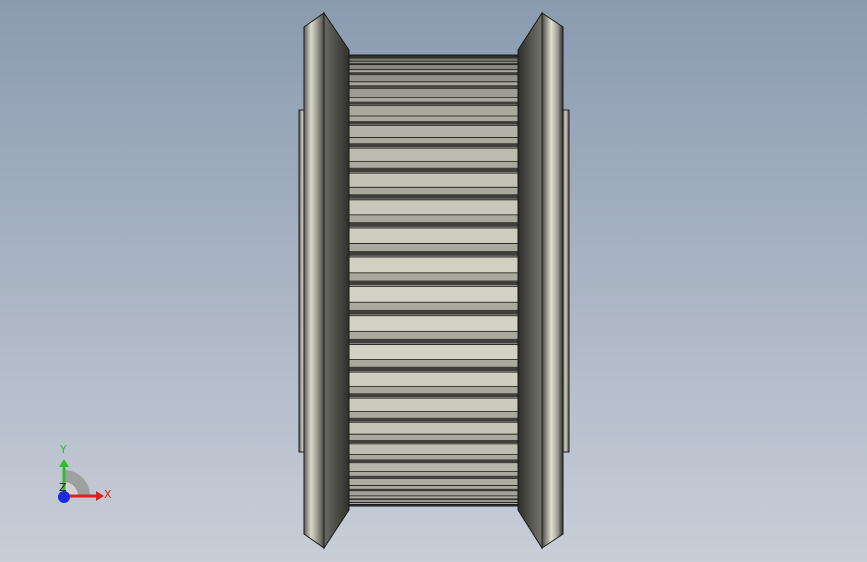  I want to click on left-flange-bevel, so click(336, 280).